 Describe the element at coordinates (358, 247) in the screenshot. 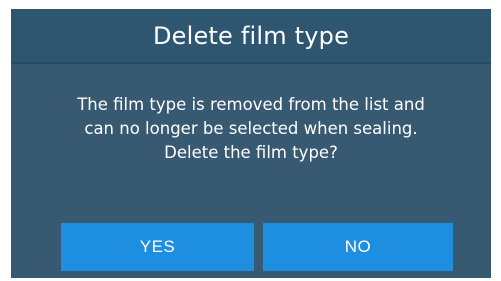

I see `no-button: NO` at that location.